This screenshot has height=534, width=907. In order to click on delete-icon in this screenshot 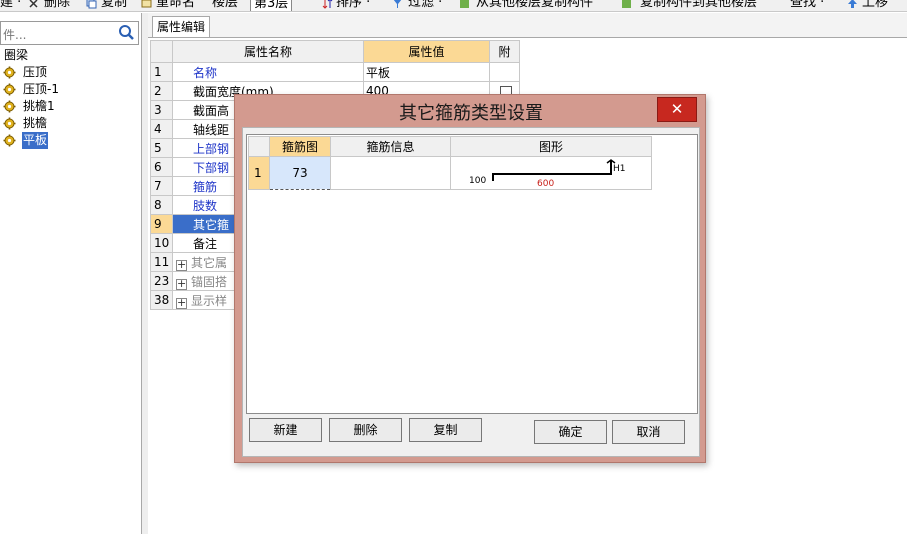, I will do `click(33, 4)`.